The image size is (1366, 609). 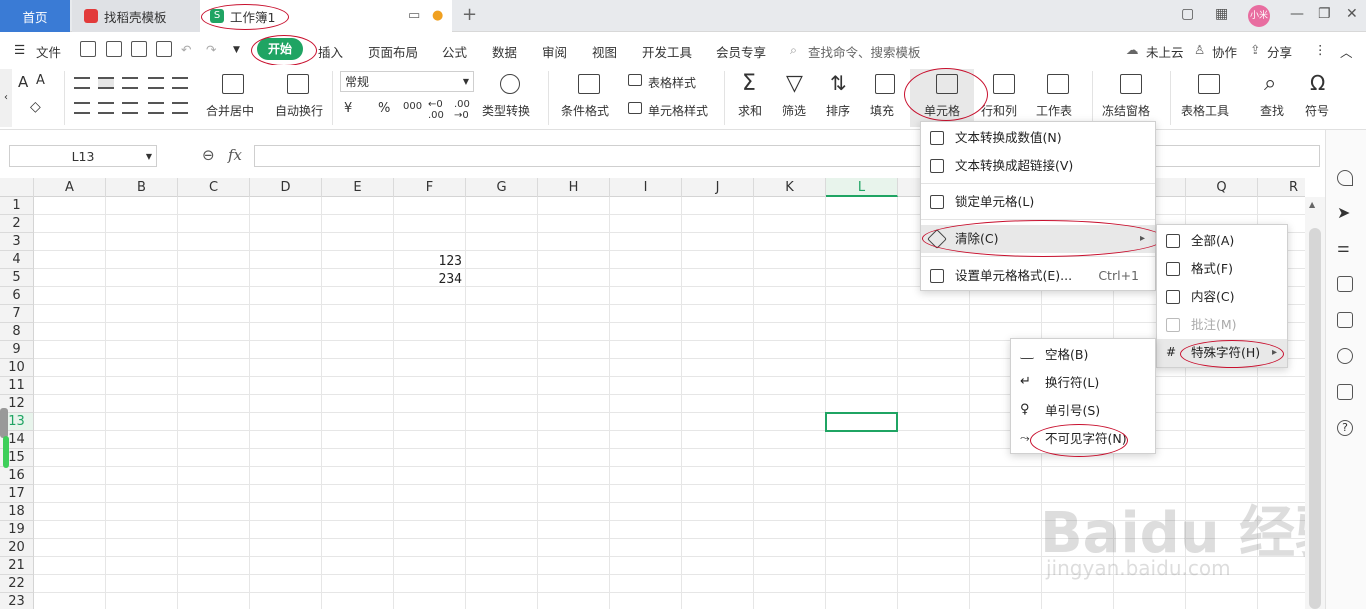 I want to click on font-grow-icon: A, so click(x=23, y=82).